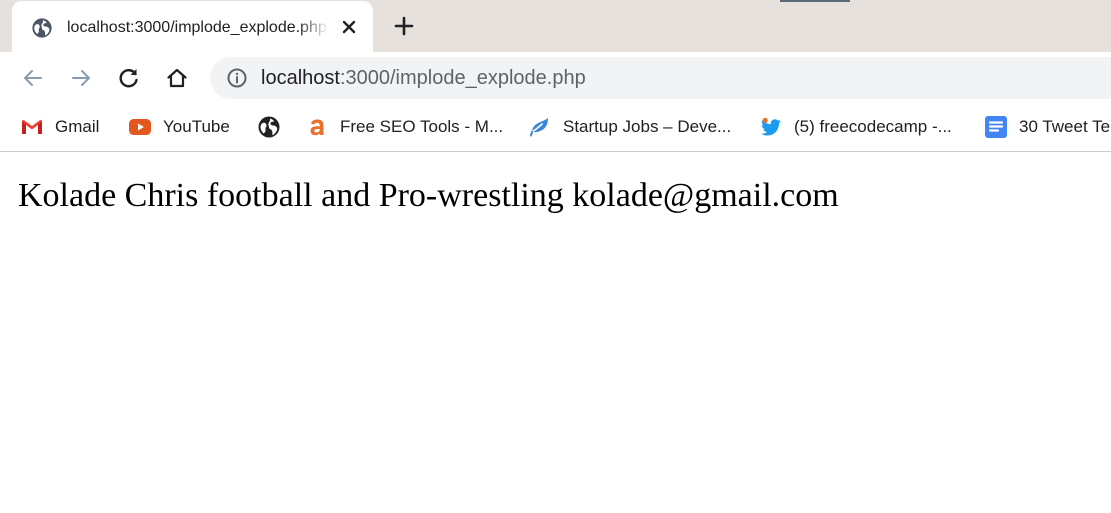 This screenshot has width=1111, height=513. I want to click on bookmark-gmail: Gmail, so click(59, 127).